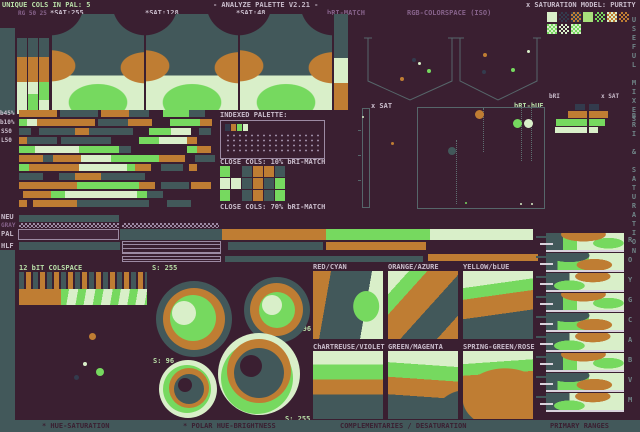  What do you see at coordinates (229, 426) in the screenshot?
I see `tab-polar-hue-brightness: * POLAR HUE-BRIGHTNESS` at bounding box center [229, 426].